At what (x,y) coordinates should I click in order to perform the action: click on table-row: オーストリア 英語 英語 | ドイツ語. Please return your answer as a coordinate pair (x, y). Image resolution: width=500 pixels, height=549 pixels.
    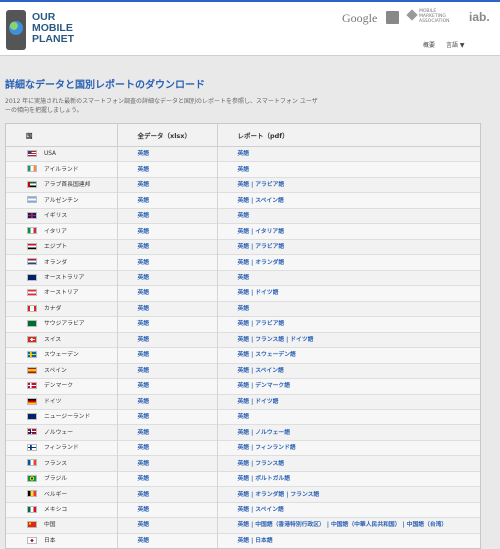
    Looking at the image, I should click on (243, 293).